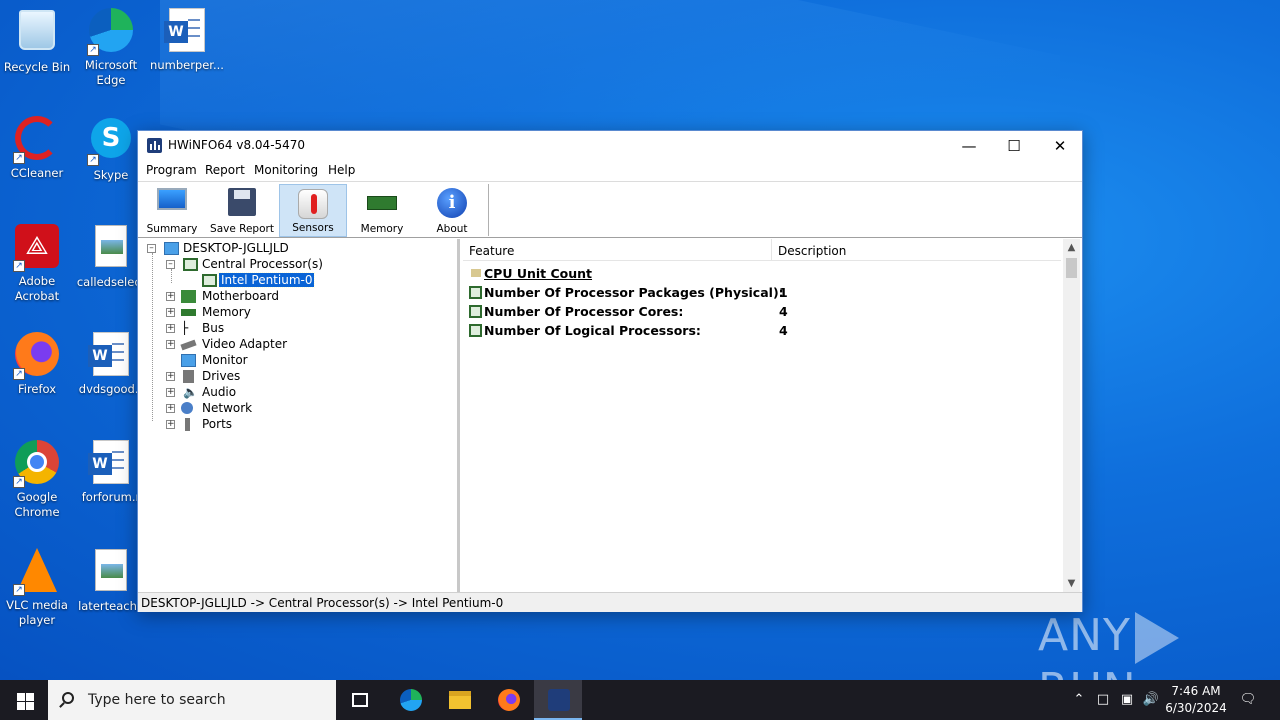  I want to click on search-icon, so click(68, 698).